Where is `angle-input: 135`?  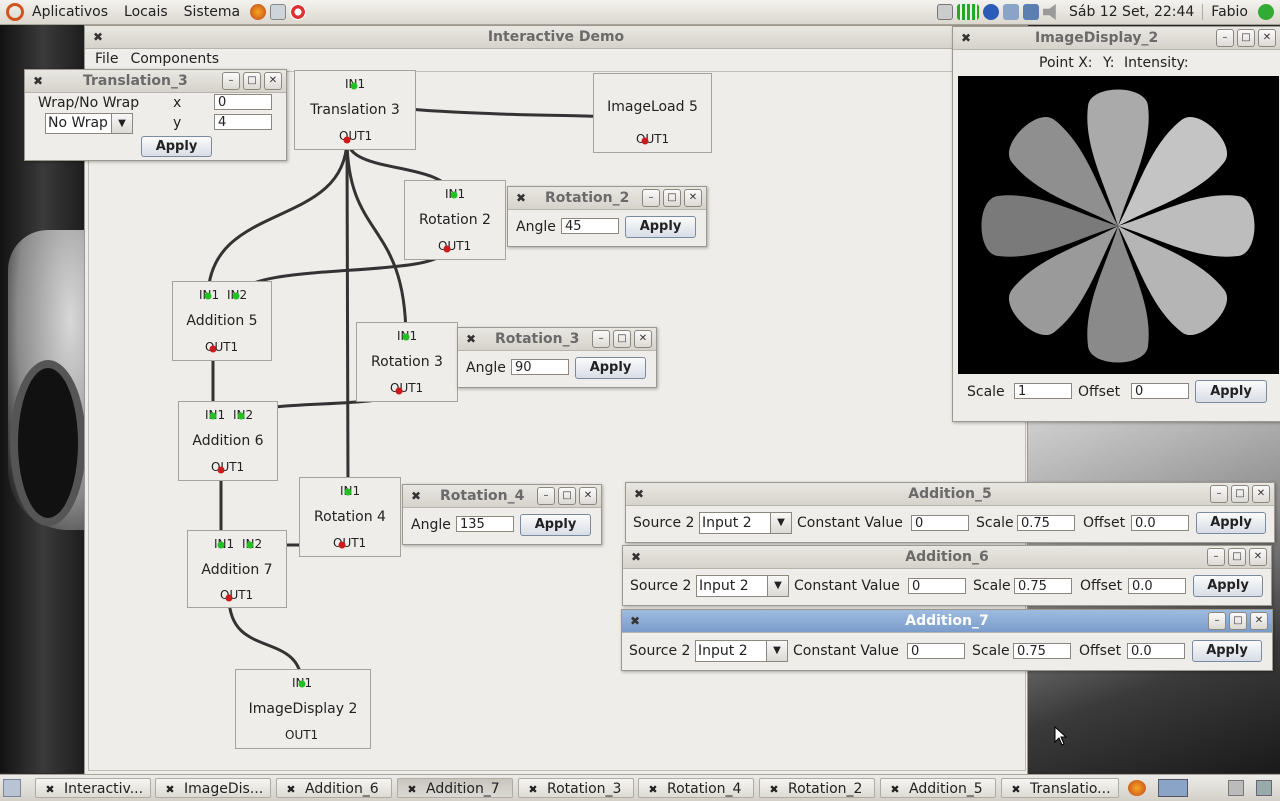
angle-input: 135 is located at coordinates (485, 524).